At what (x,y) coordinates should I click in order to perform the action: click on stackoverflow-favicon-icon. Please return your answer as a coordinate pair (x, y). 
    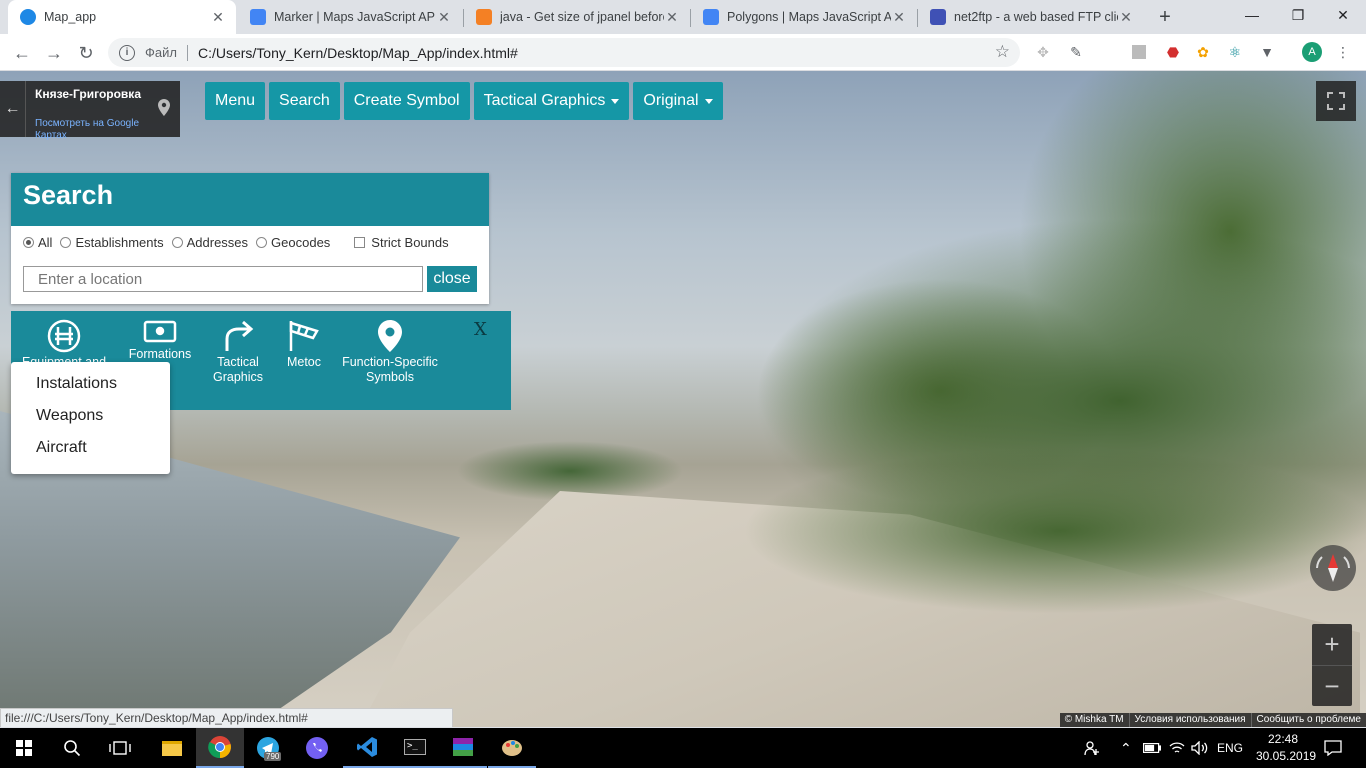
    Looking at the image, I should click on (484, 17).